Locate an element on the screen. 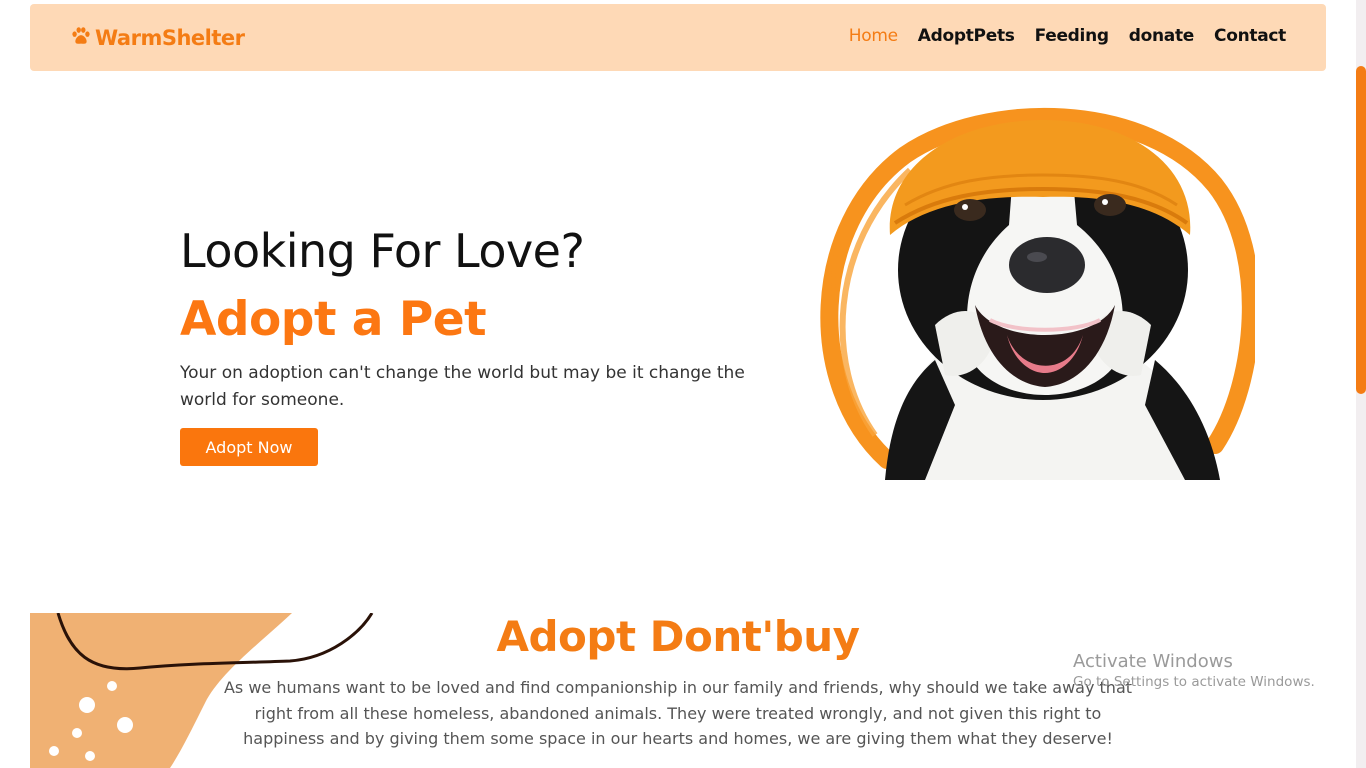 This screenshot has width=1366, height=768. hero-subtitle: Adopt a Pet is located at coordinates (333, 319).